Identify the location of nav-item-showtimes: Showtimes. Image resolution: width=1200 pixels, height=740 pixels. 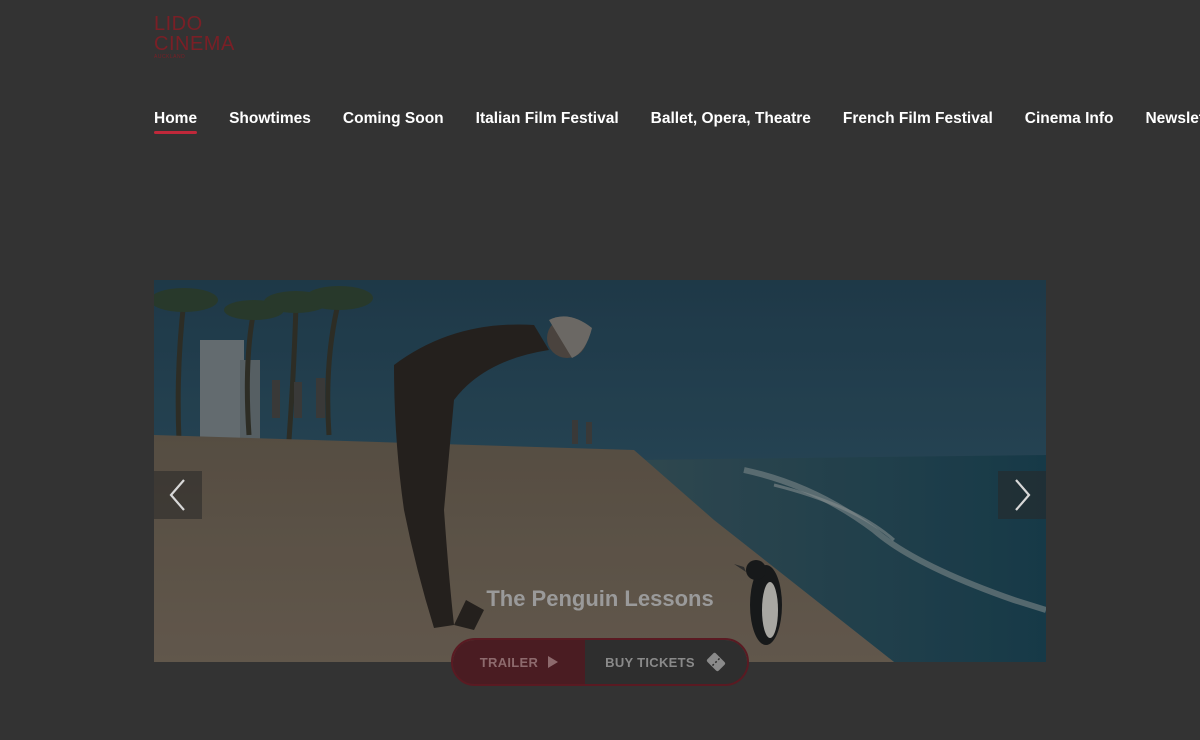
(270, 122).